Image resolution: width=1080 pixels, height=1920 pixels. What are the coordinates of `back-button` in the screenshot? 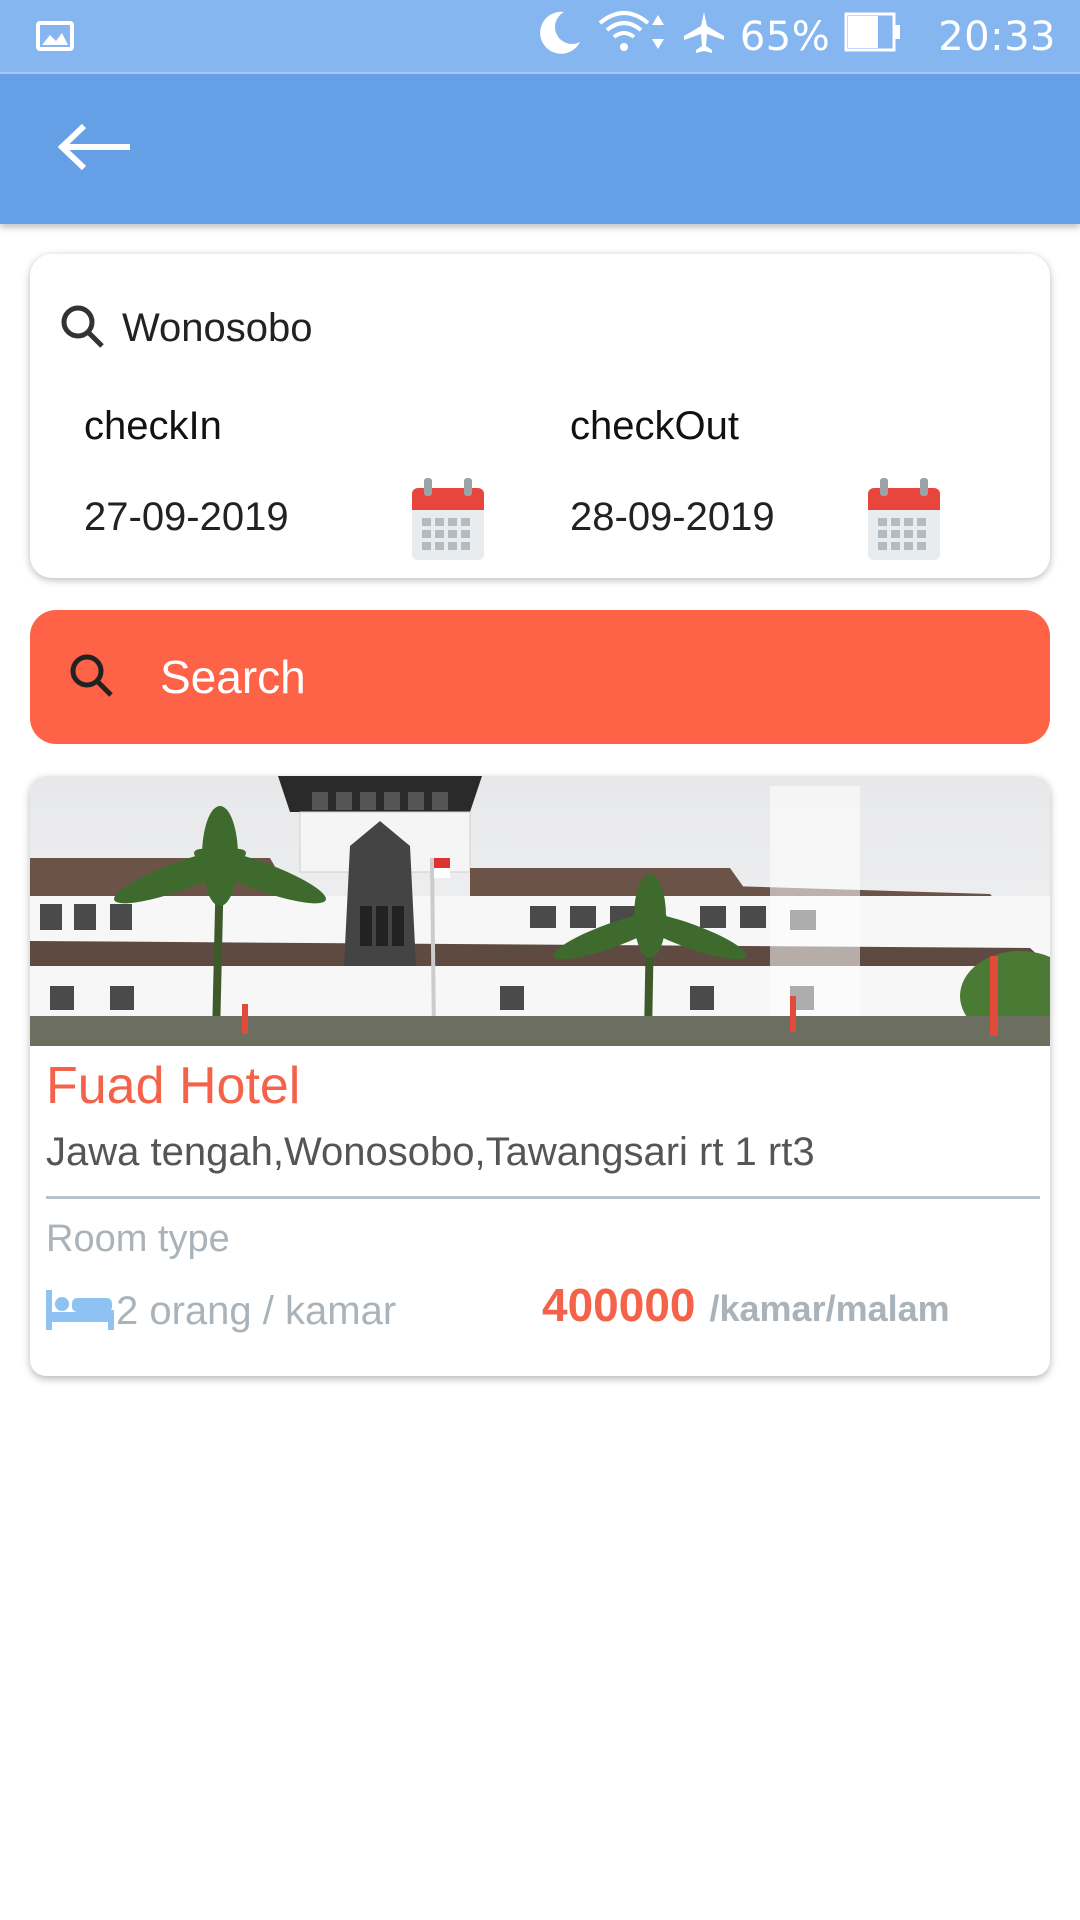 It's located at (95, 149).